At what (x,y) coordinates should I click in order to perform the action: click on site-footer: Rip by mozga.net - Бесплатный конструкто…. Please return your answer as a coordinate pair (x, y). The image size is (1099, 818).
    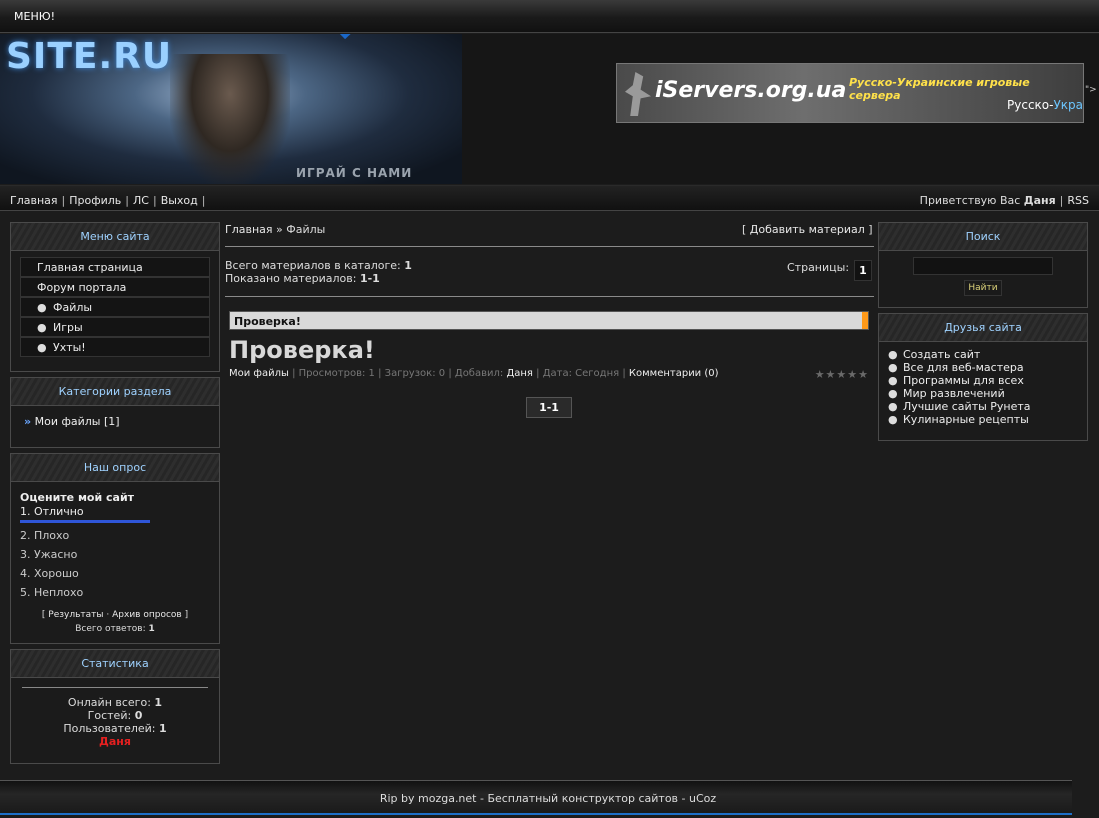
    Looking at the image, I should click on (536, 797).